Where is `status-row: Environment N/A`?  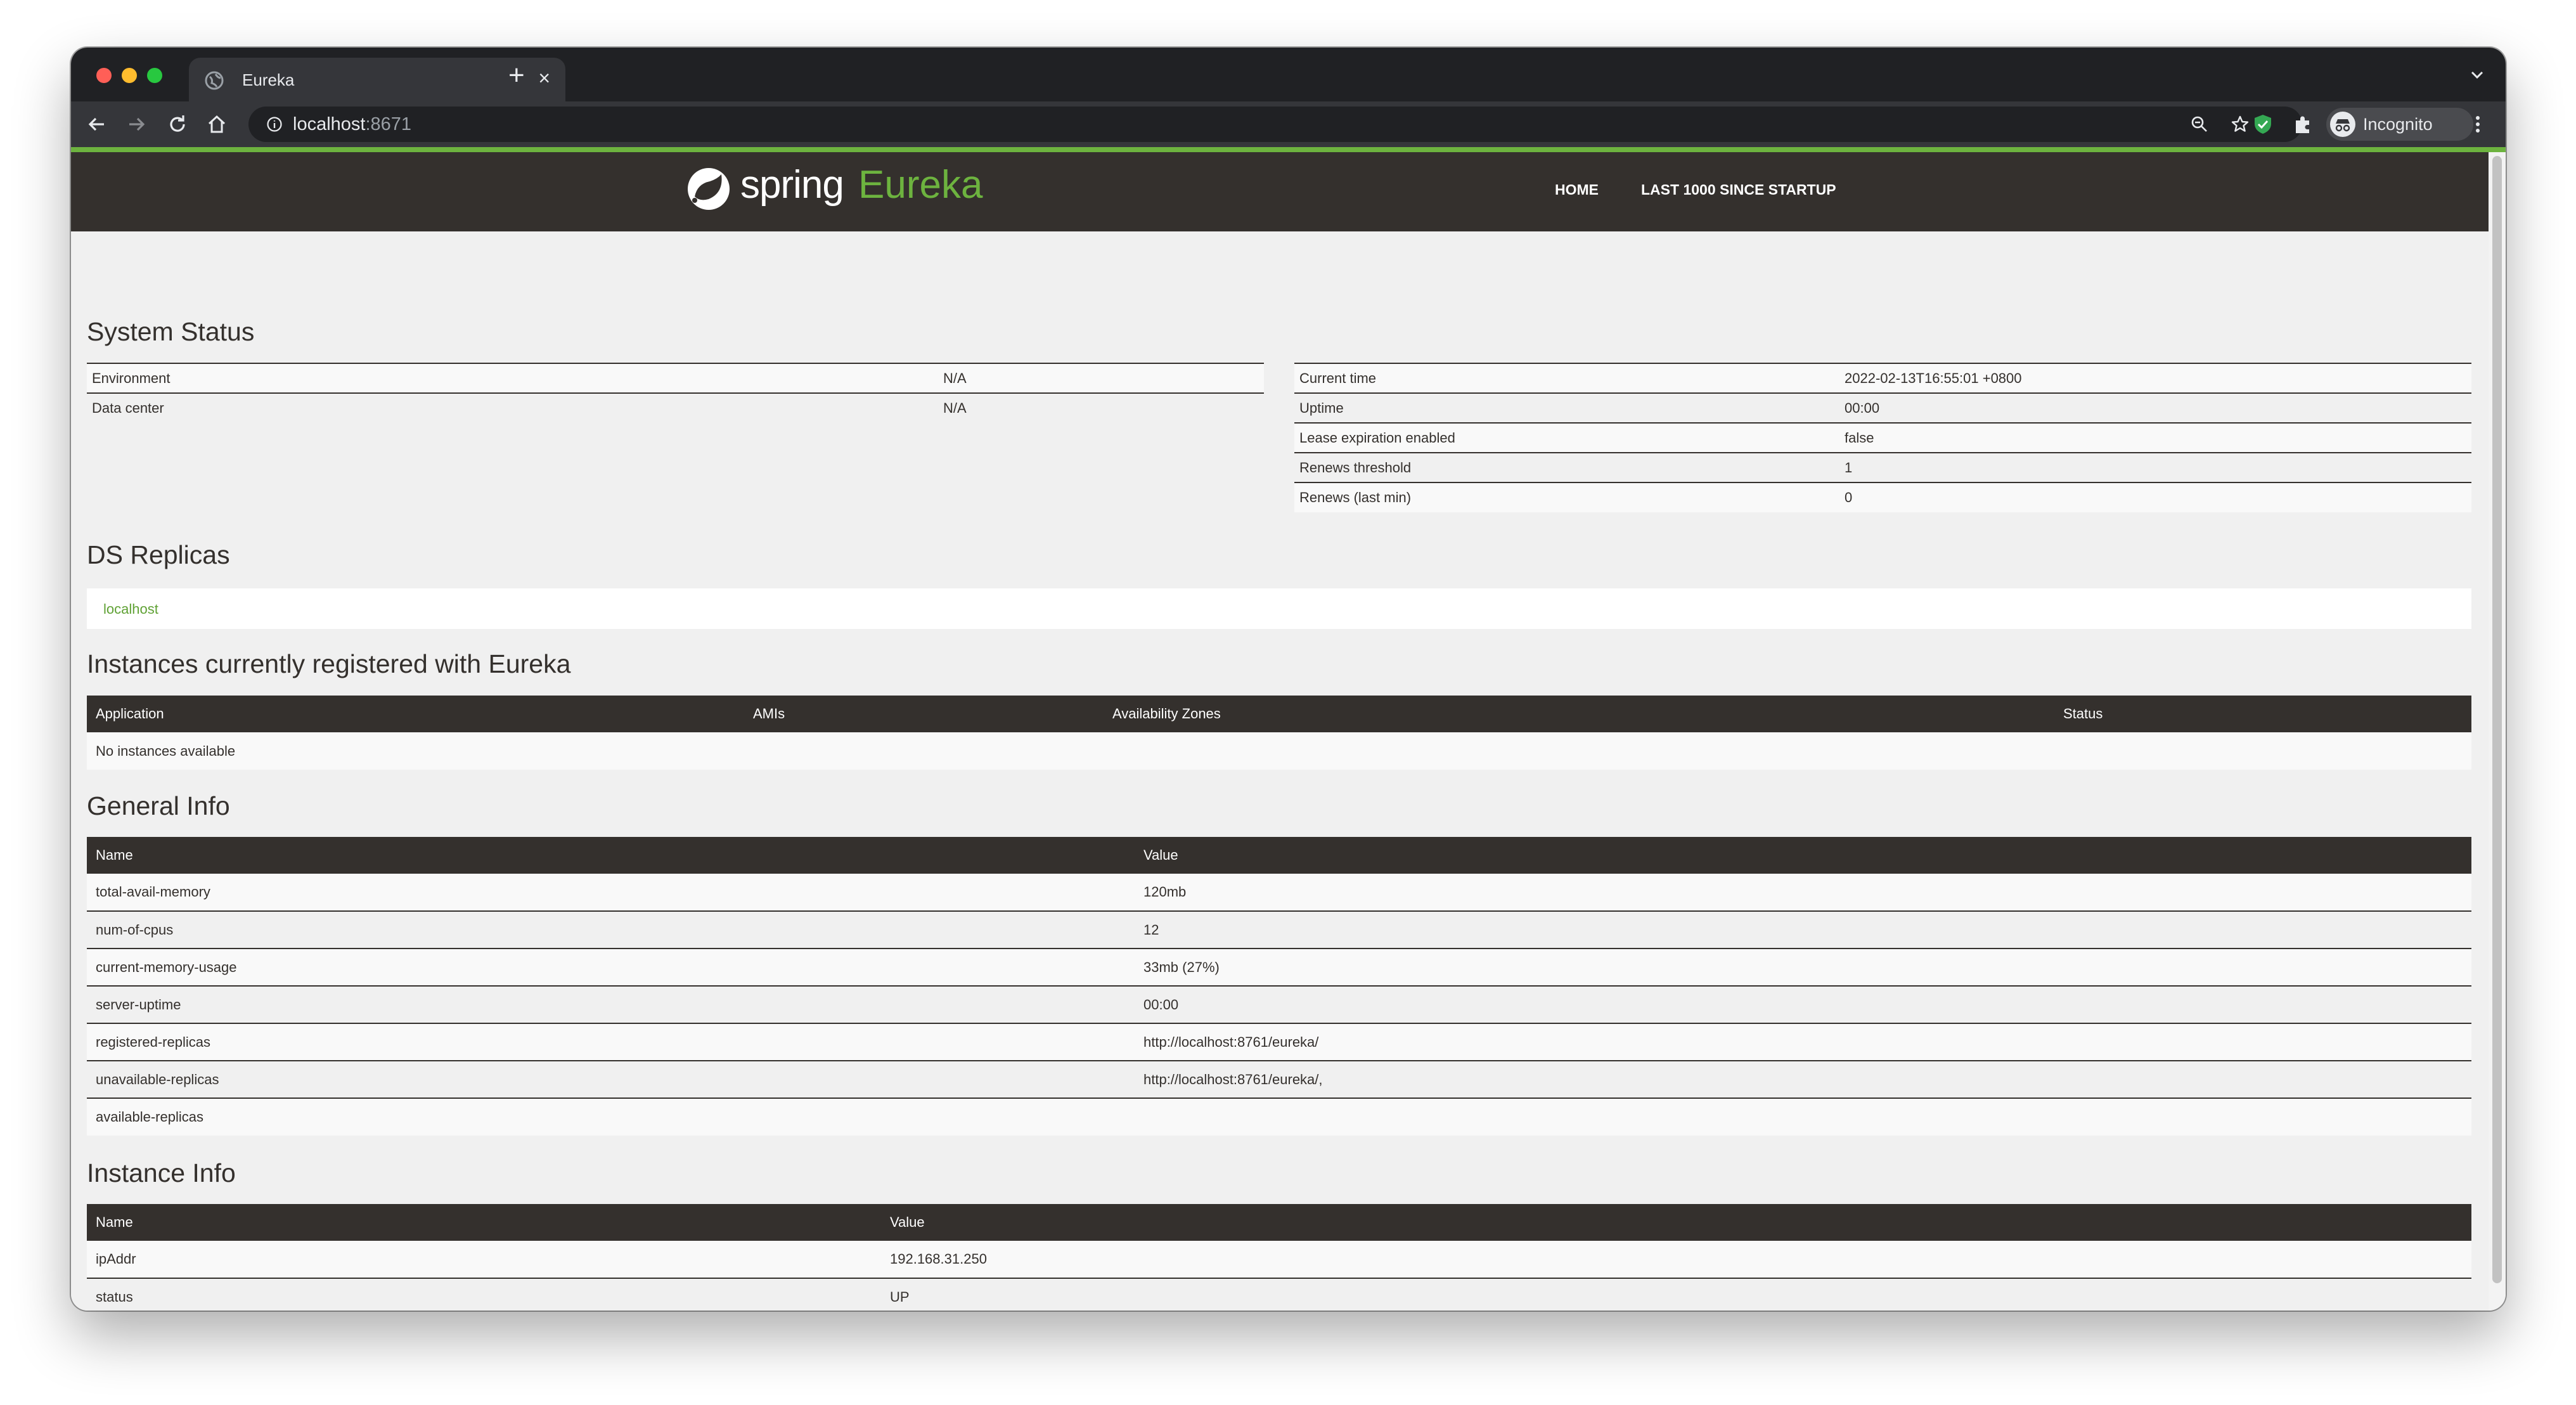
status-row: Environment N/A is located at coordinates (675, 378).